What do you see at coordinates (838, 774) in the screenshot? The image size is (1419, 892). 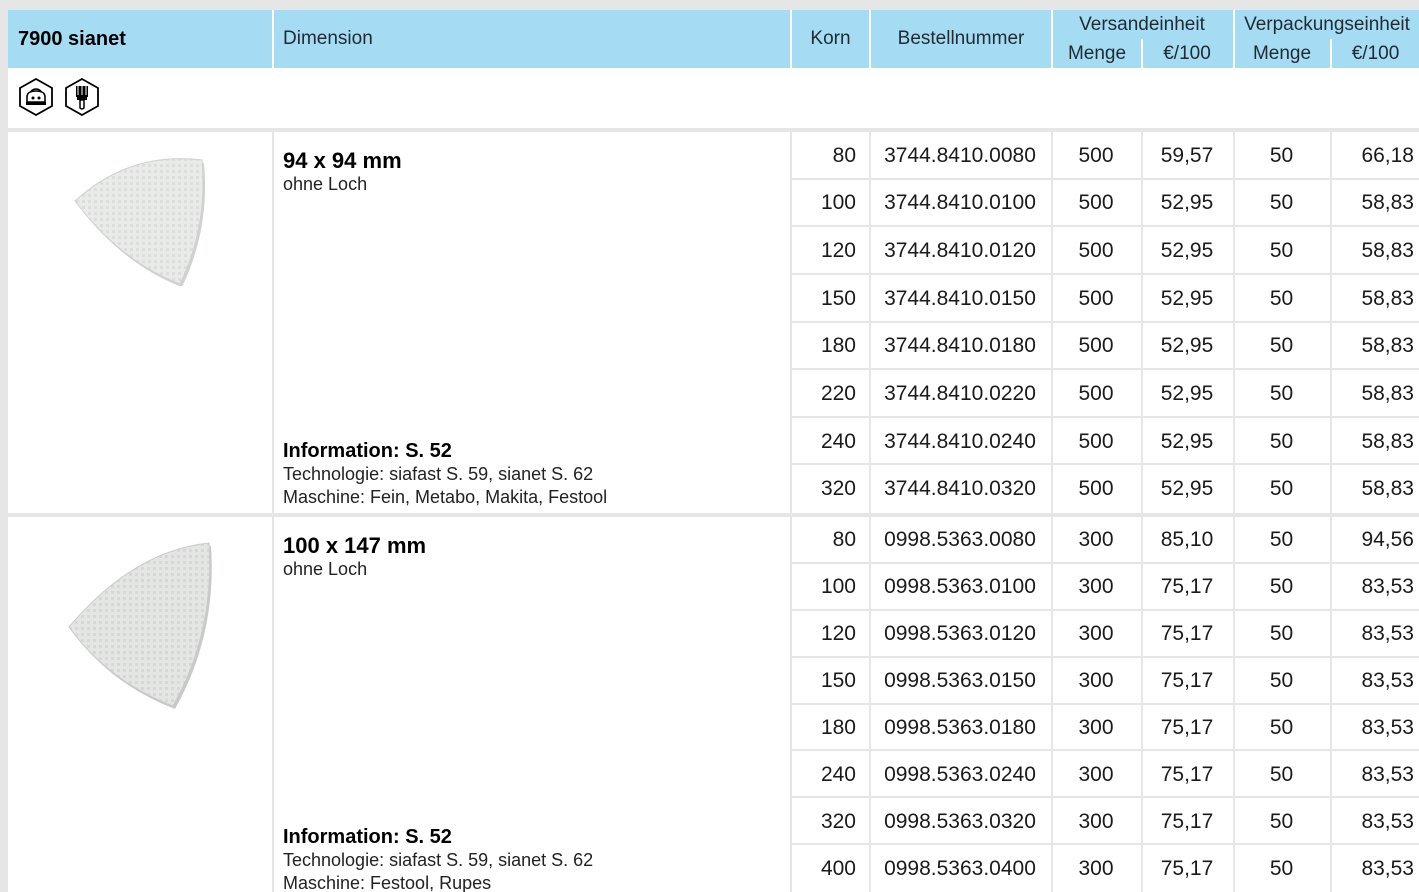 I see `cell-korn: 240` at bounding box center [838, 774].